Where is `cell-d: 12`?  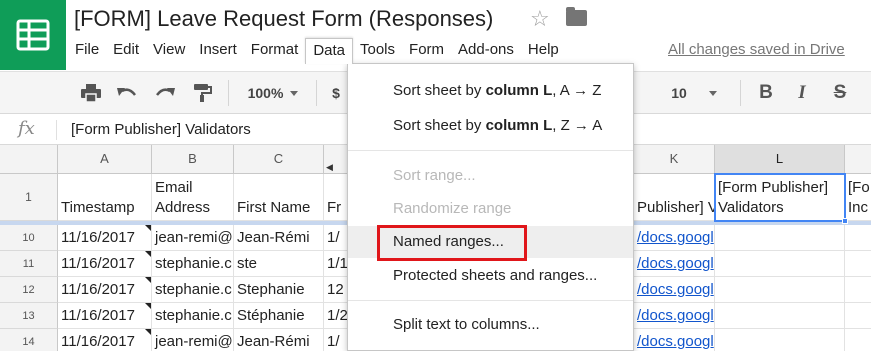
cell-d: 12 is located at coordinates (336, 290).